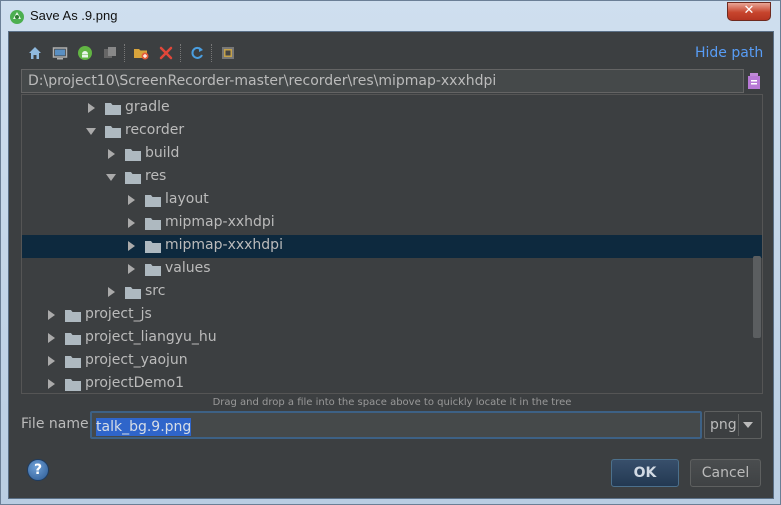 Image resolution: width=781 pixels, height=505 pixels. I want to click on close-icon: ✕, so click(749, 10).